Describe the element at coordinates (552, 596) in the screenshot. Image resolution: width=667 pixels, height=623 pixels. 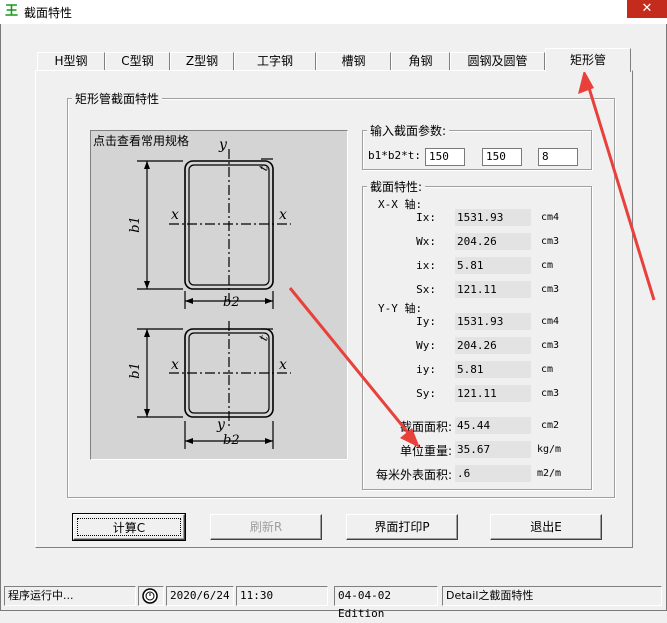
I see `status-detail: Detail之截面特性` at that location.